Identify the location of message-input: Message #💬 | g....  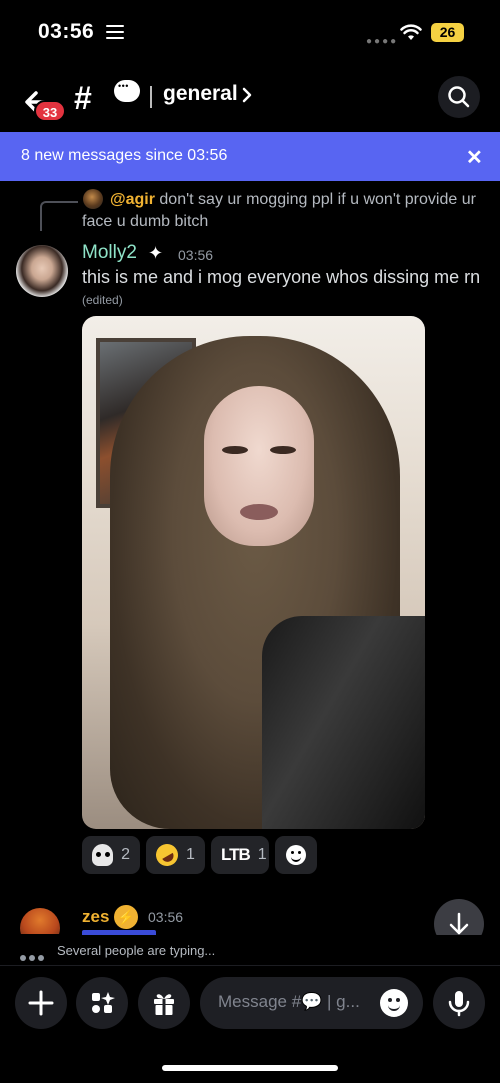
(311, 1003).